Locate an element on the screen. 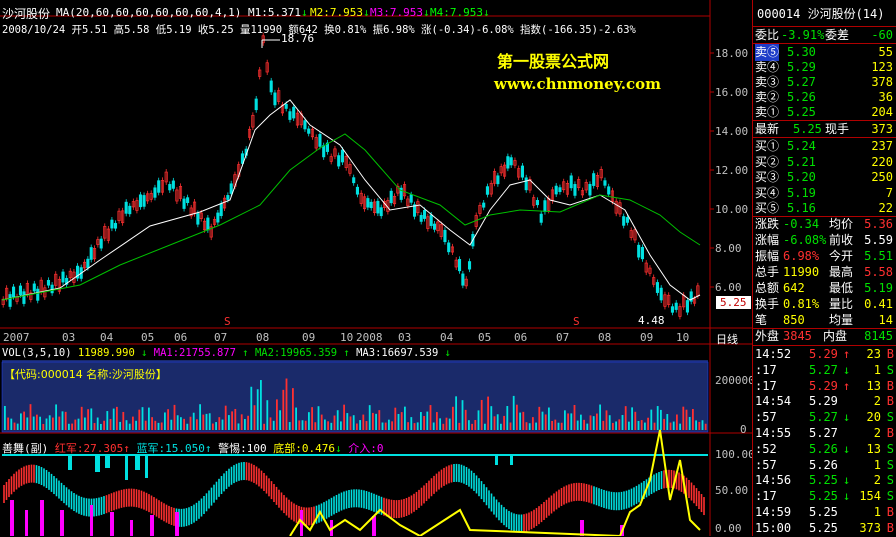 This screenshot has height=537, width=896. x-axis-label: 03 is located at coordinates (405, 337).